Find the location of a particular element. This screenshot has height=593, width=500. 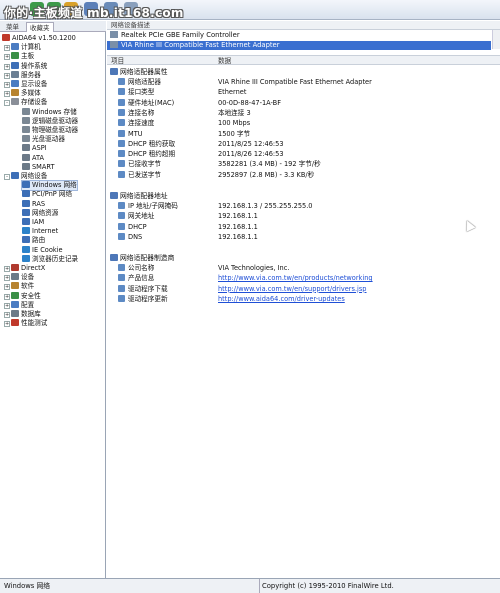

sidebar-item: + 性能测试 is located at coordinates (25, 323).